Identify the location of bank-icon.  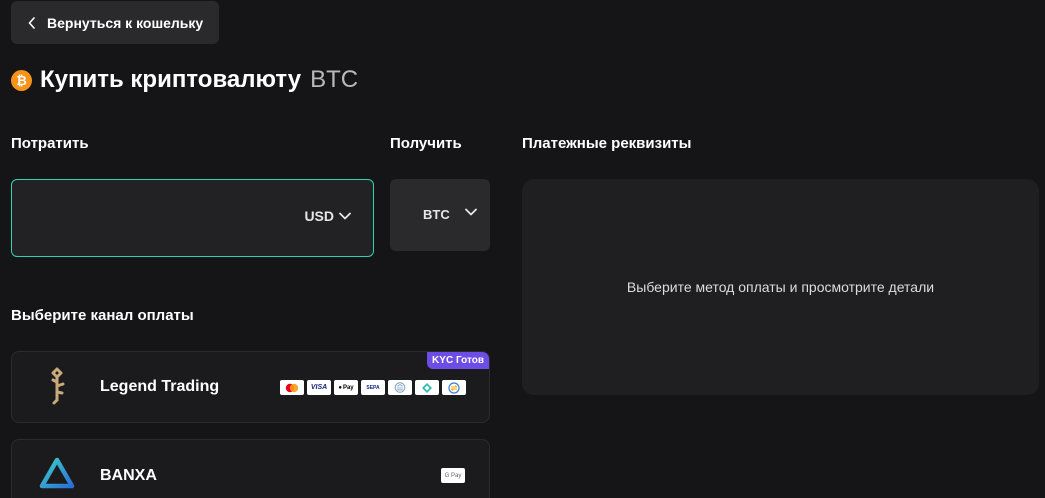
(400, 387).